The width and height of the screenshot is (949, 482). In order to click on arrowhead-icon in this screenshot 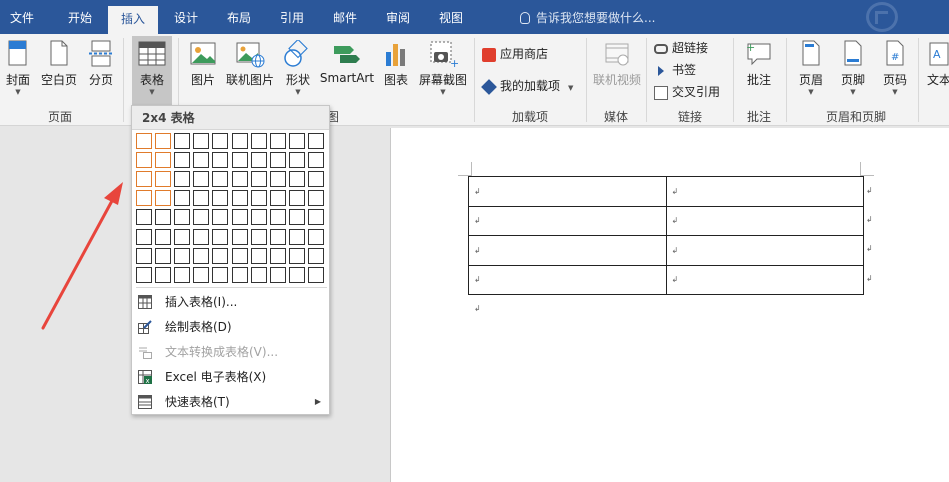, I will do `click(113, 193)`.